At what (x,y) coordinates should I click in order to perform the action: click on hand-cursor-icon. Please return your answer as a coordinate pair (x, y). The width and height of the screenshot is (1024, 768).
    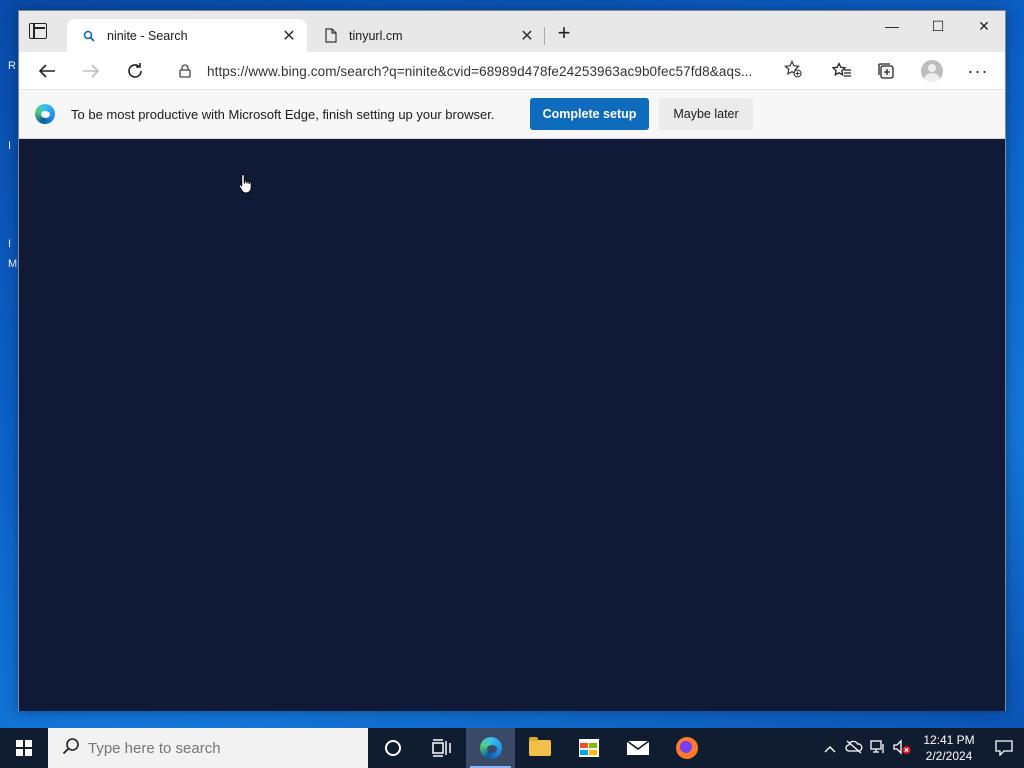
    Looking at the image, I should click on (246, 187).